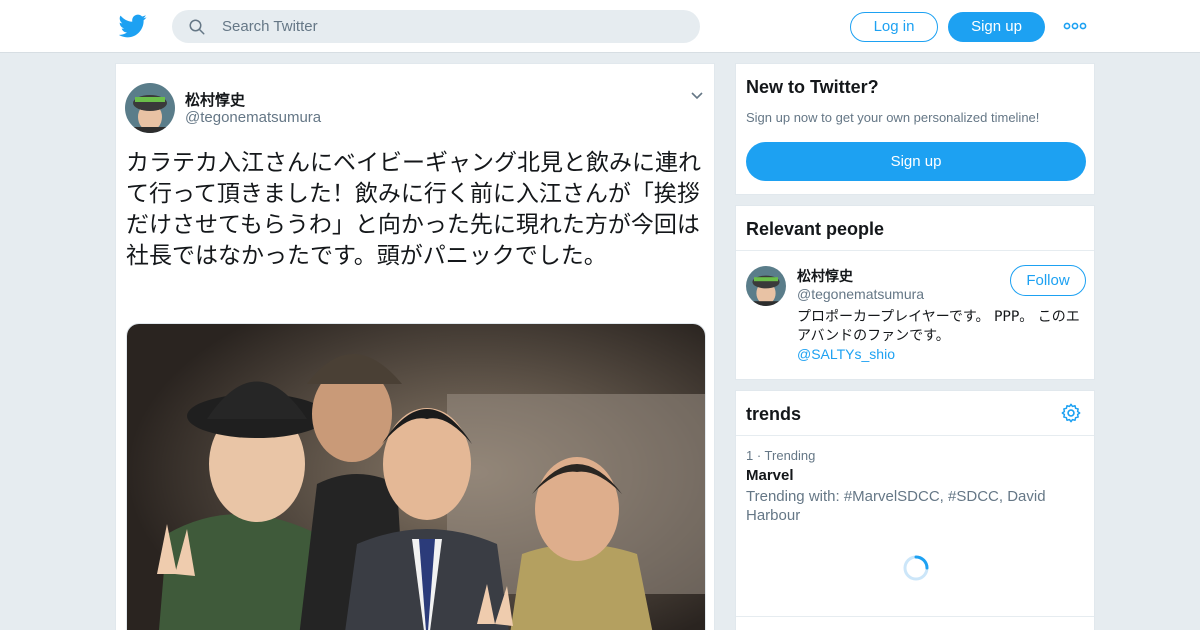  What do you see at coordinates (860, 294) in the screenshot?
I see `person-handle: @tegonematsumura` at bounding box center [860, 294].